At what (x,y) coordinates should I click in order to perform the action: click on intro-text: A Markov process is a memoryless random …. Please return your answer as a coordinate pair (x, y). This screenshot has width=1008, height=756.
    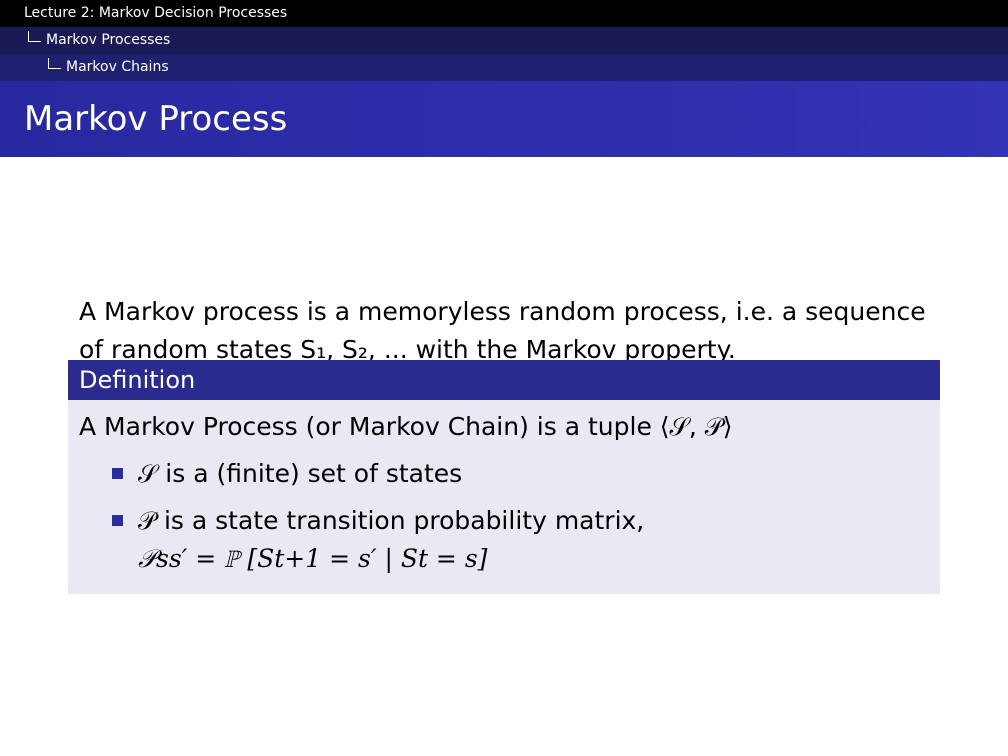
    Looking at the image, I should click on (502, 330).